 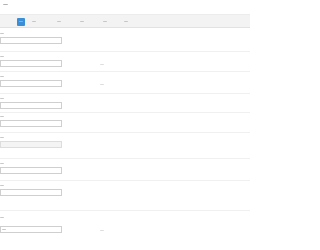 What do you see at coordinates (31, 40) in the screenshot?
I see `field-1-input` at bounding box center [31, 40].